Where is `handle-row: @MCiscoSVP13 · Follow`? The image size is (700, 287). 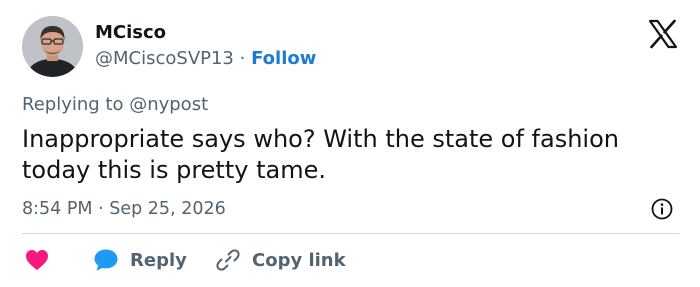 handle-row: @MCiscoSVP13 · Follow is located at coordinates (205, 59).